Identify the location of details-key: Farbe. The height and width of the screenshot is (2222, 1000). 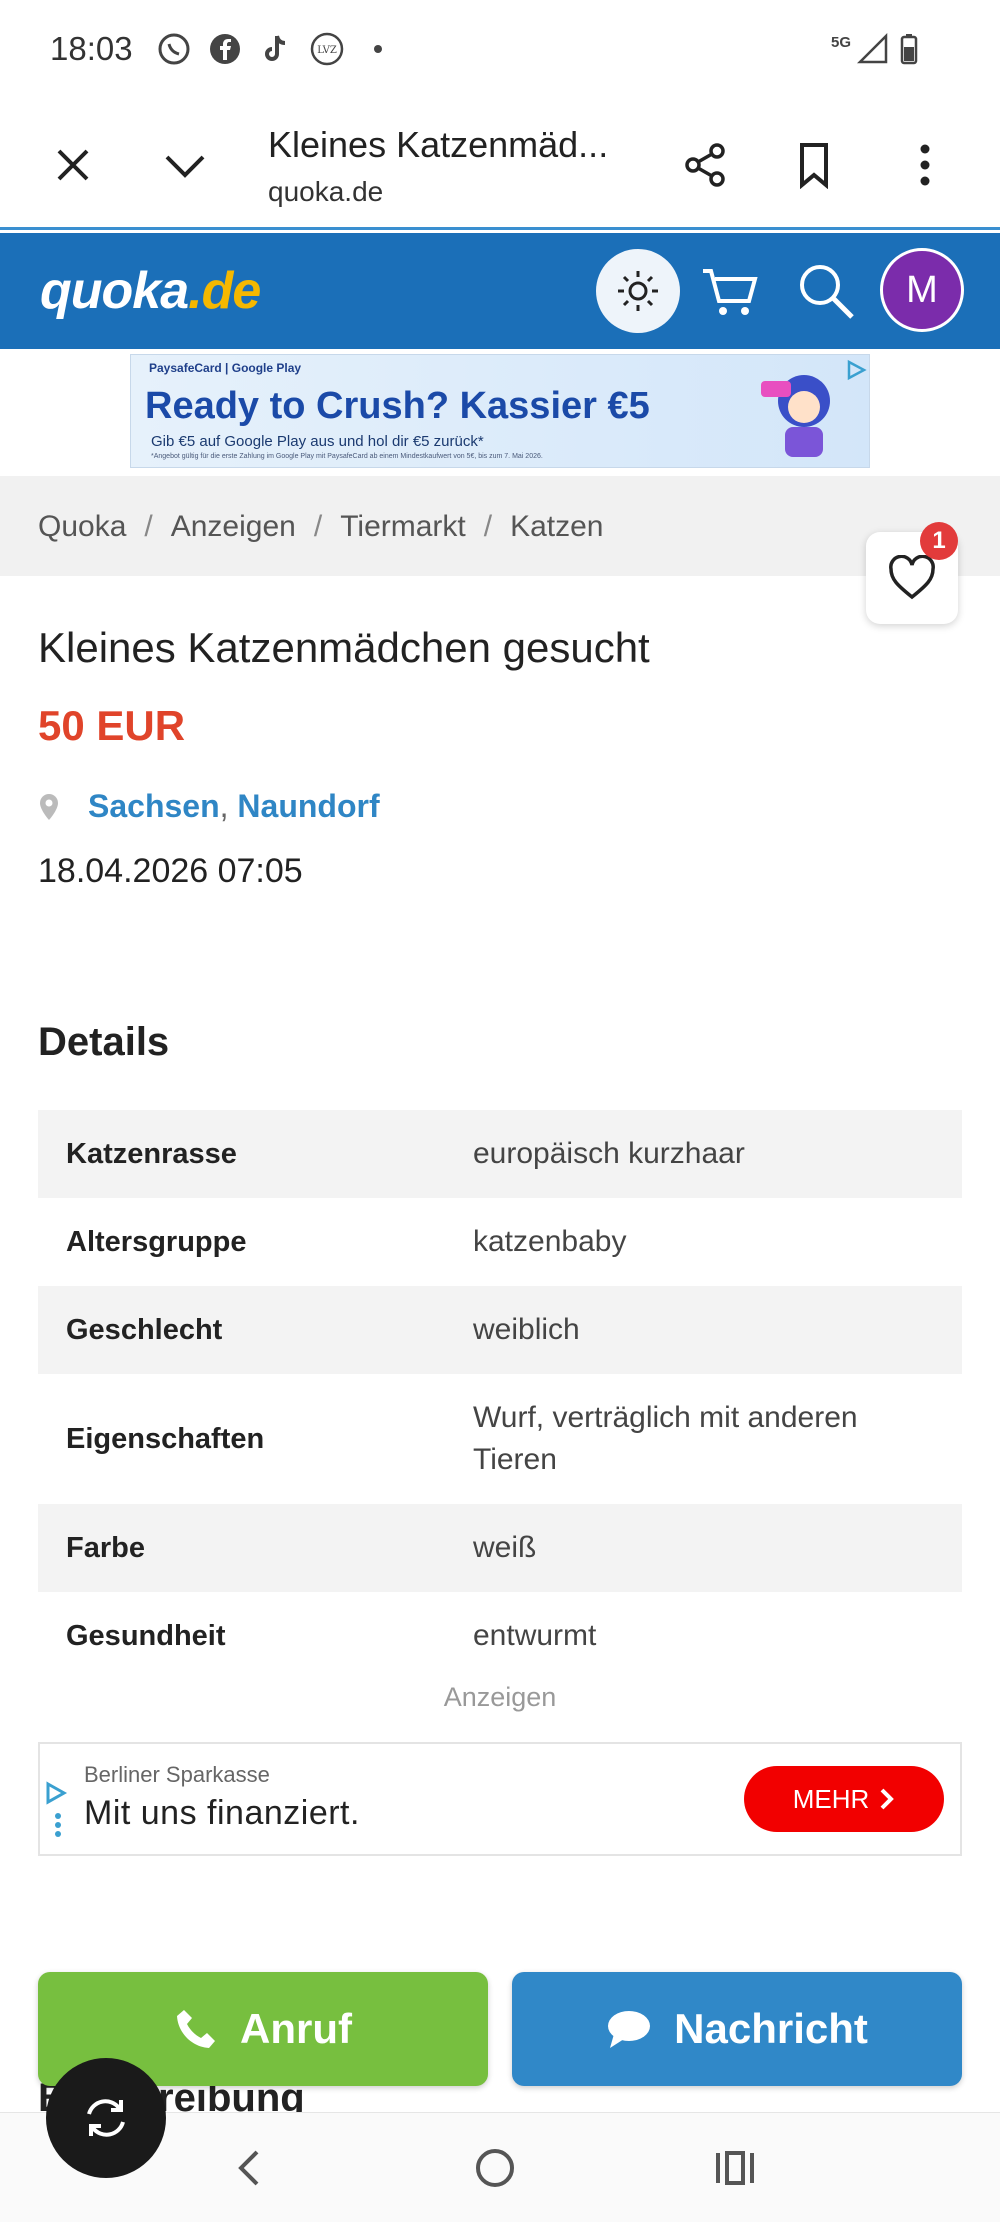
(105, 1547).